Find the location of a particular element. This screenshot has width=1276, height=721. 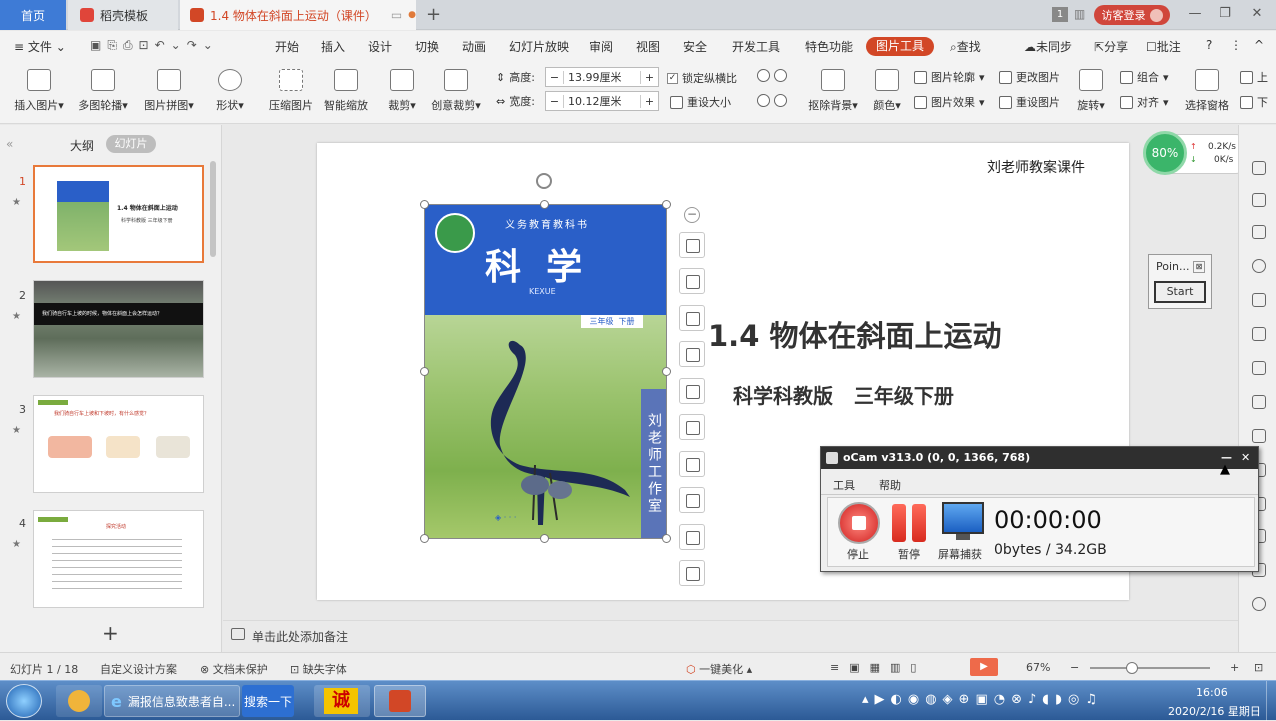

tab-document: 1.4 物体在斜面上运动（课件） ▭ ● is located at coordinates (298, 15).